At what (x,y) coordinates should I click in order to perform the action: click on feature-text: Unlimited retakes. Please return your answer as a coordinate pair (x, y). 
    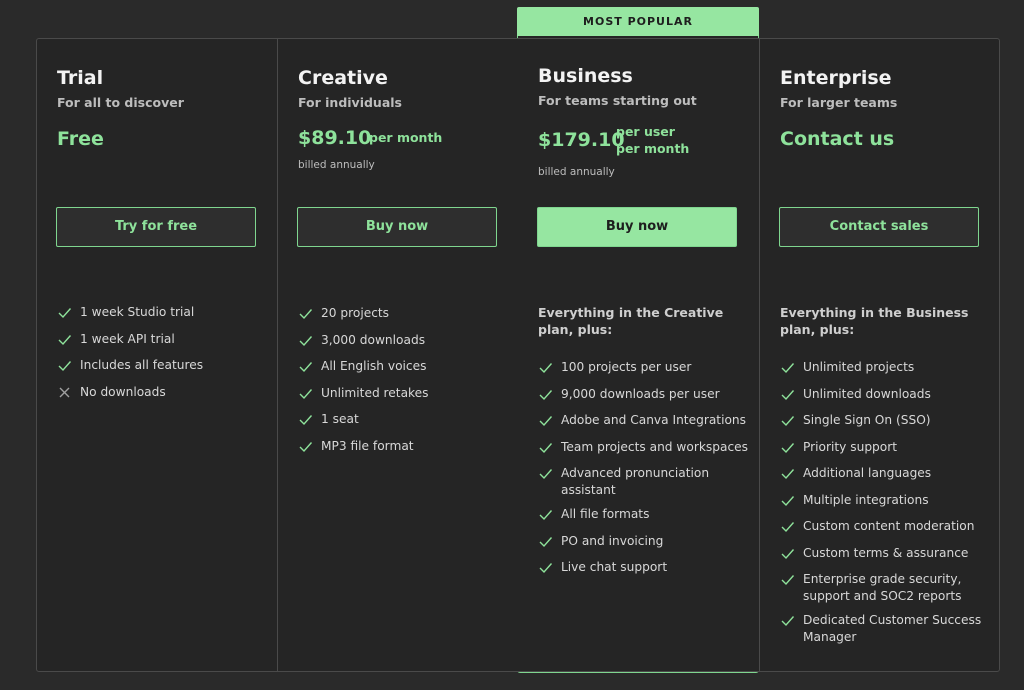
    Looking at the image, I should click on (375, 392).